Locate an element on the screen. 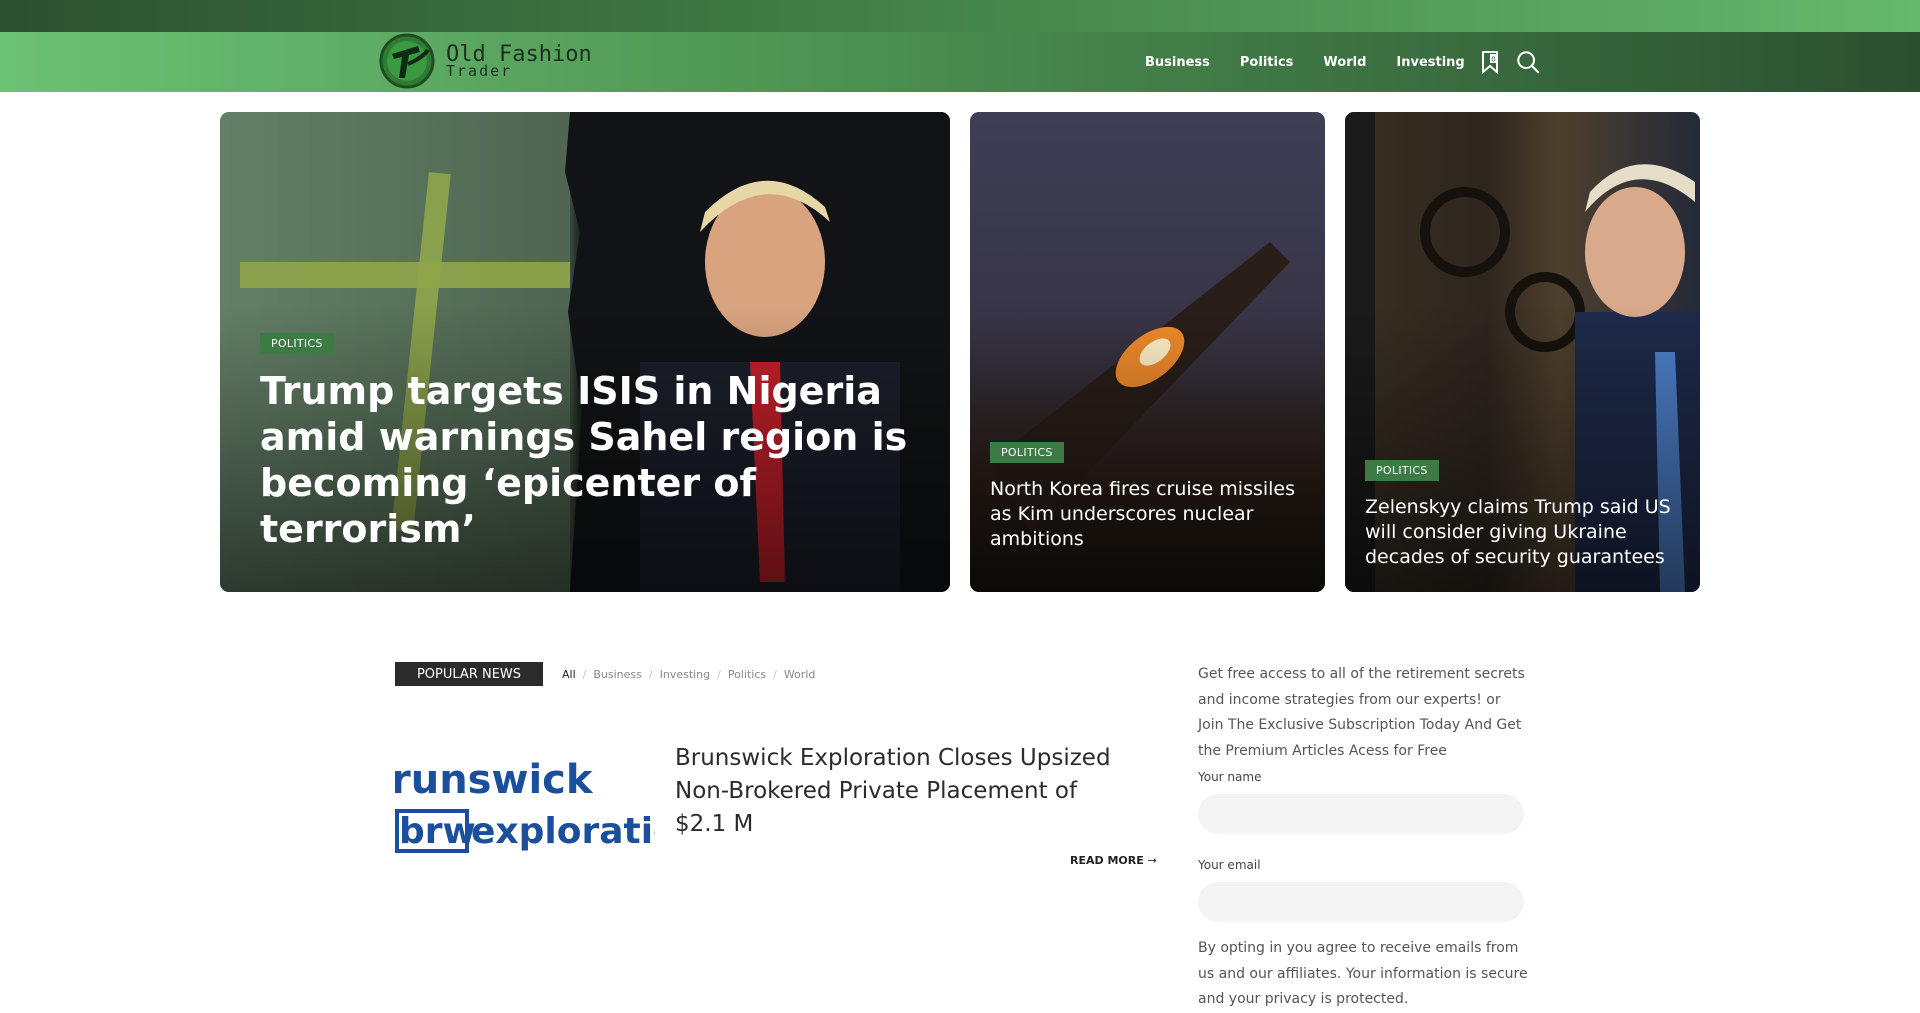 Image resolution: width=1920 pixels, height=1013 pixels. post-thumbnail: runswick brw exploratio is located at coordinates (525, 805).